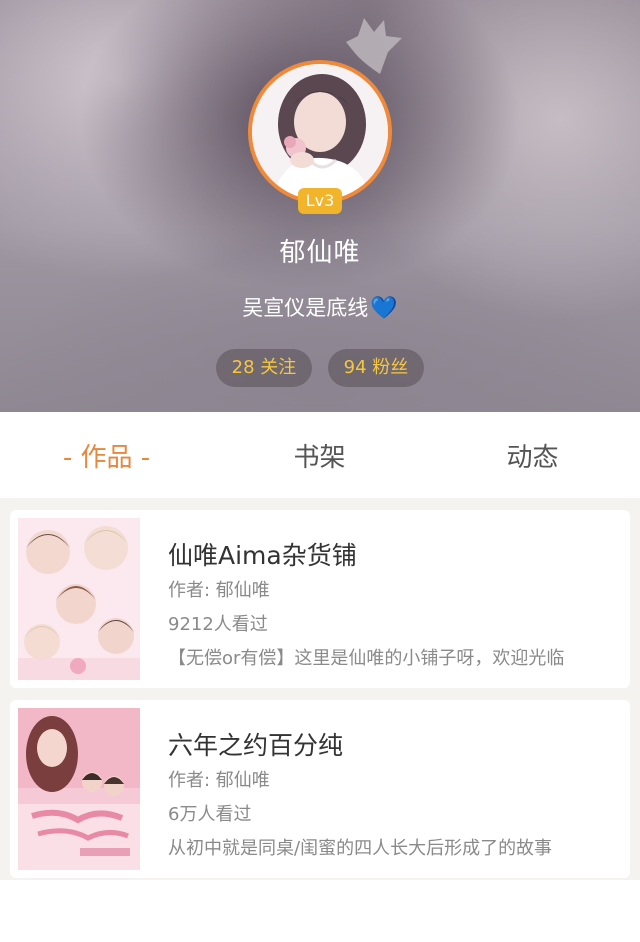  What do you see at coordinates (210, 814) in the screenshot?
I see `book-views: 6万人看过` at bounding box center [210, 814].